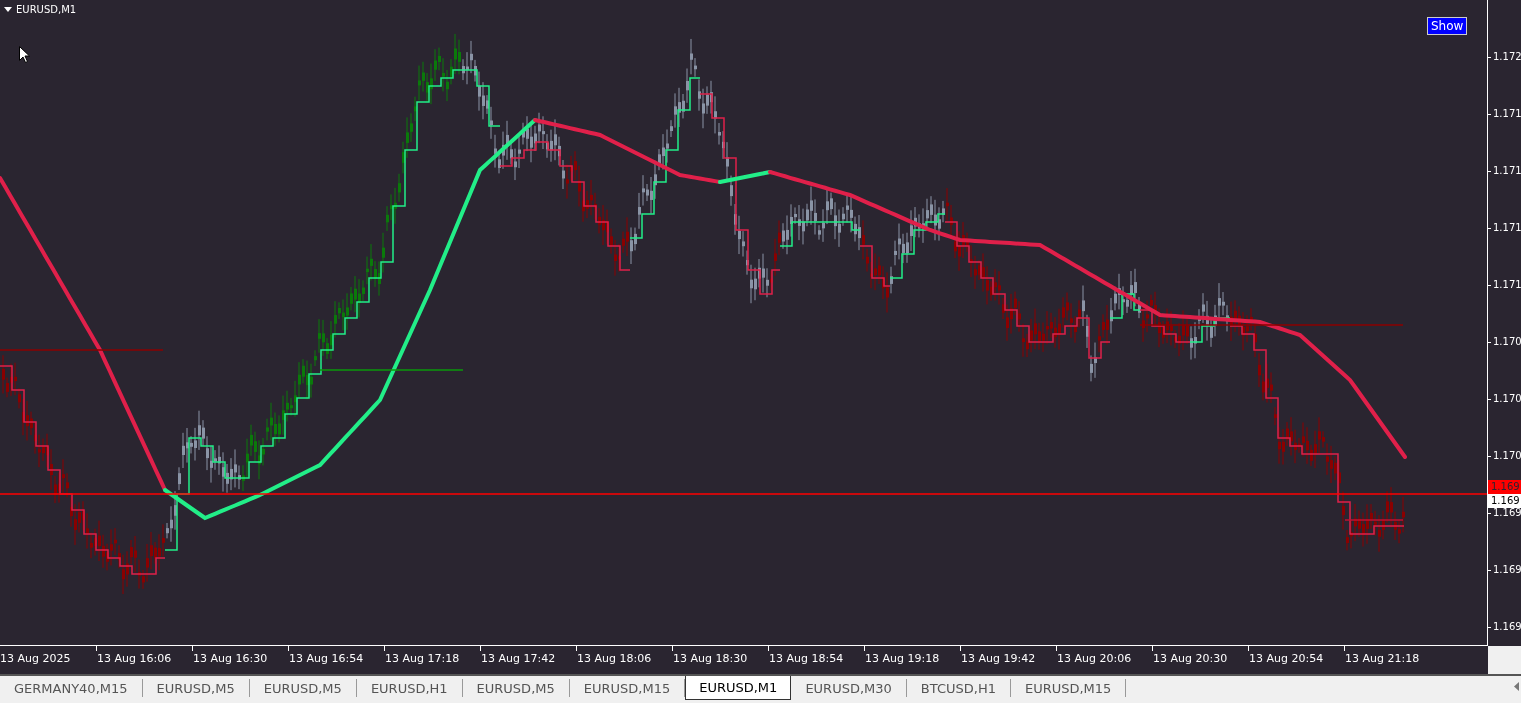  What do you see at coordinates (1068, 688) in the screenshot?
I see `chart-tab: EURUSD,M15` at bounding box center [1068, 688].